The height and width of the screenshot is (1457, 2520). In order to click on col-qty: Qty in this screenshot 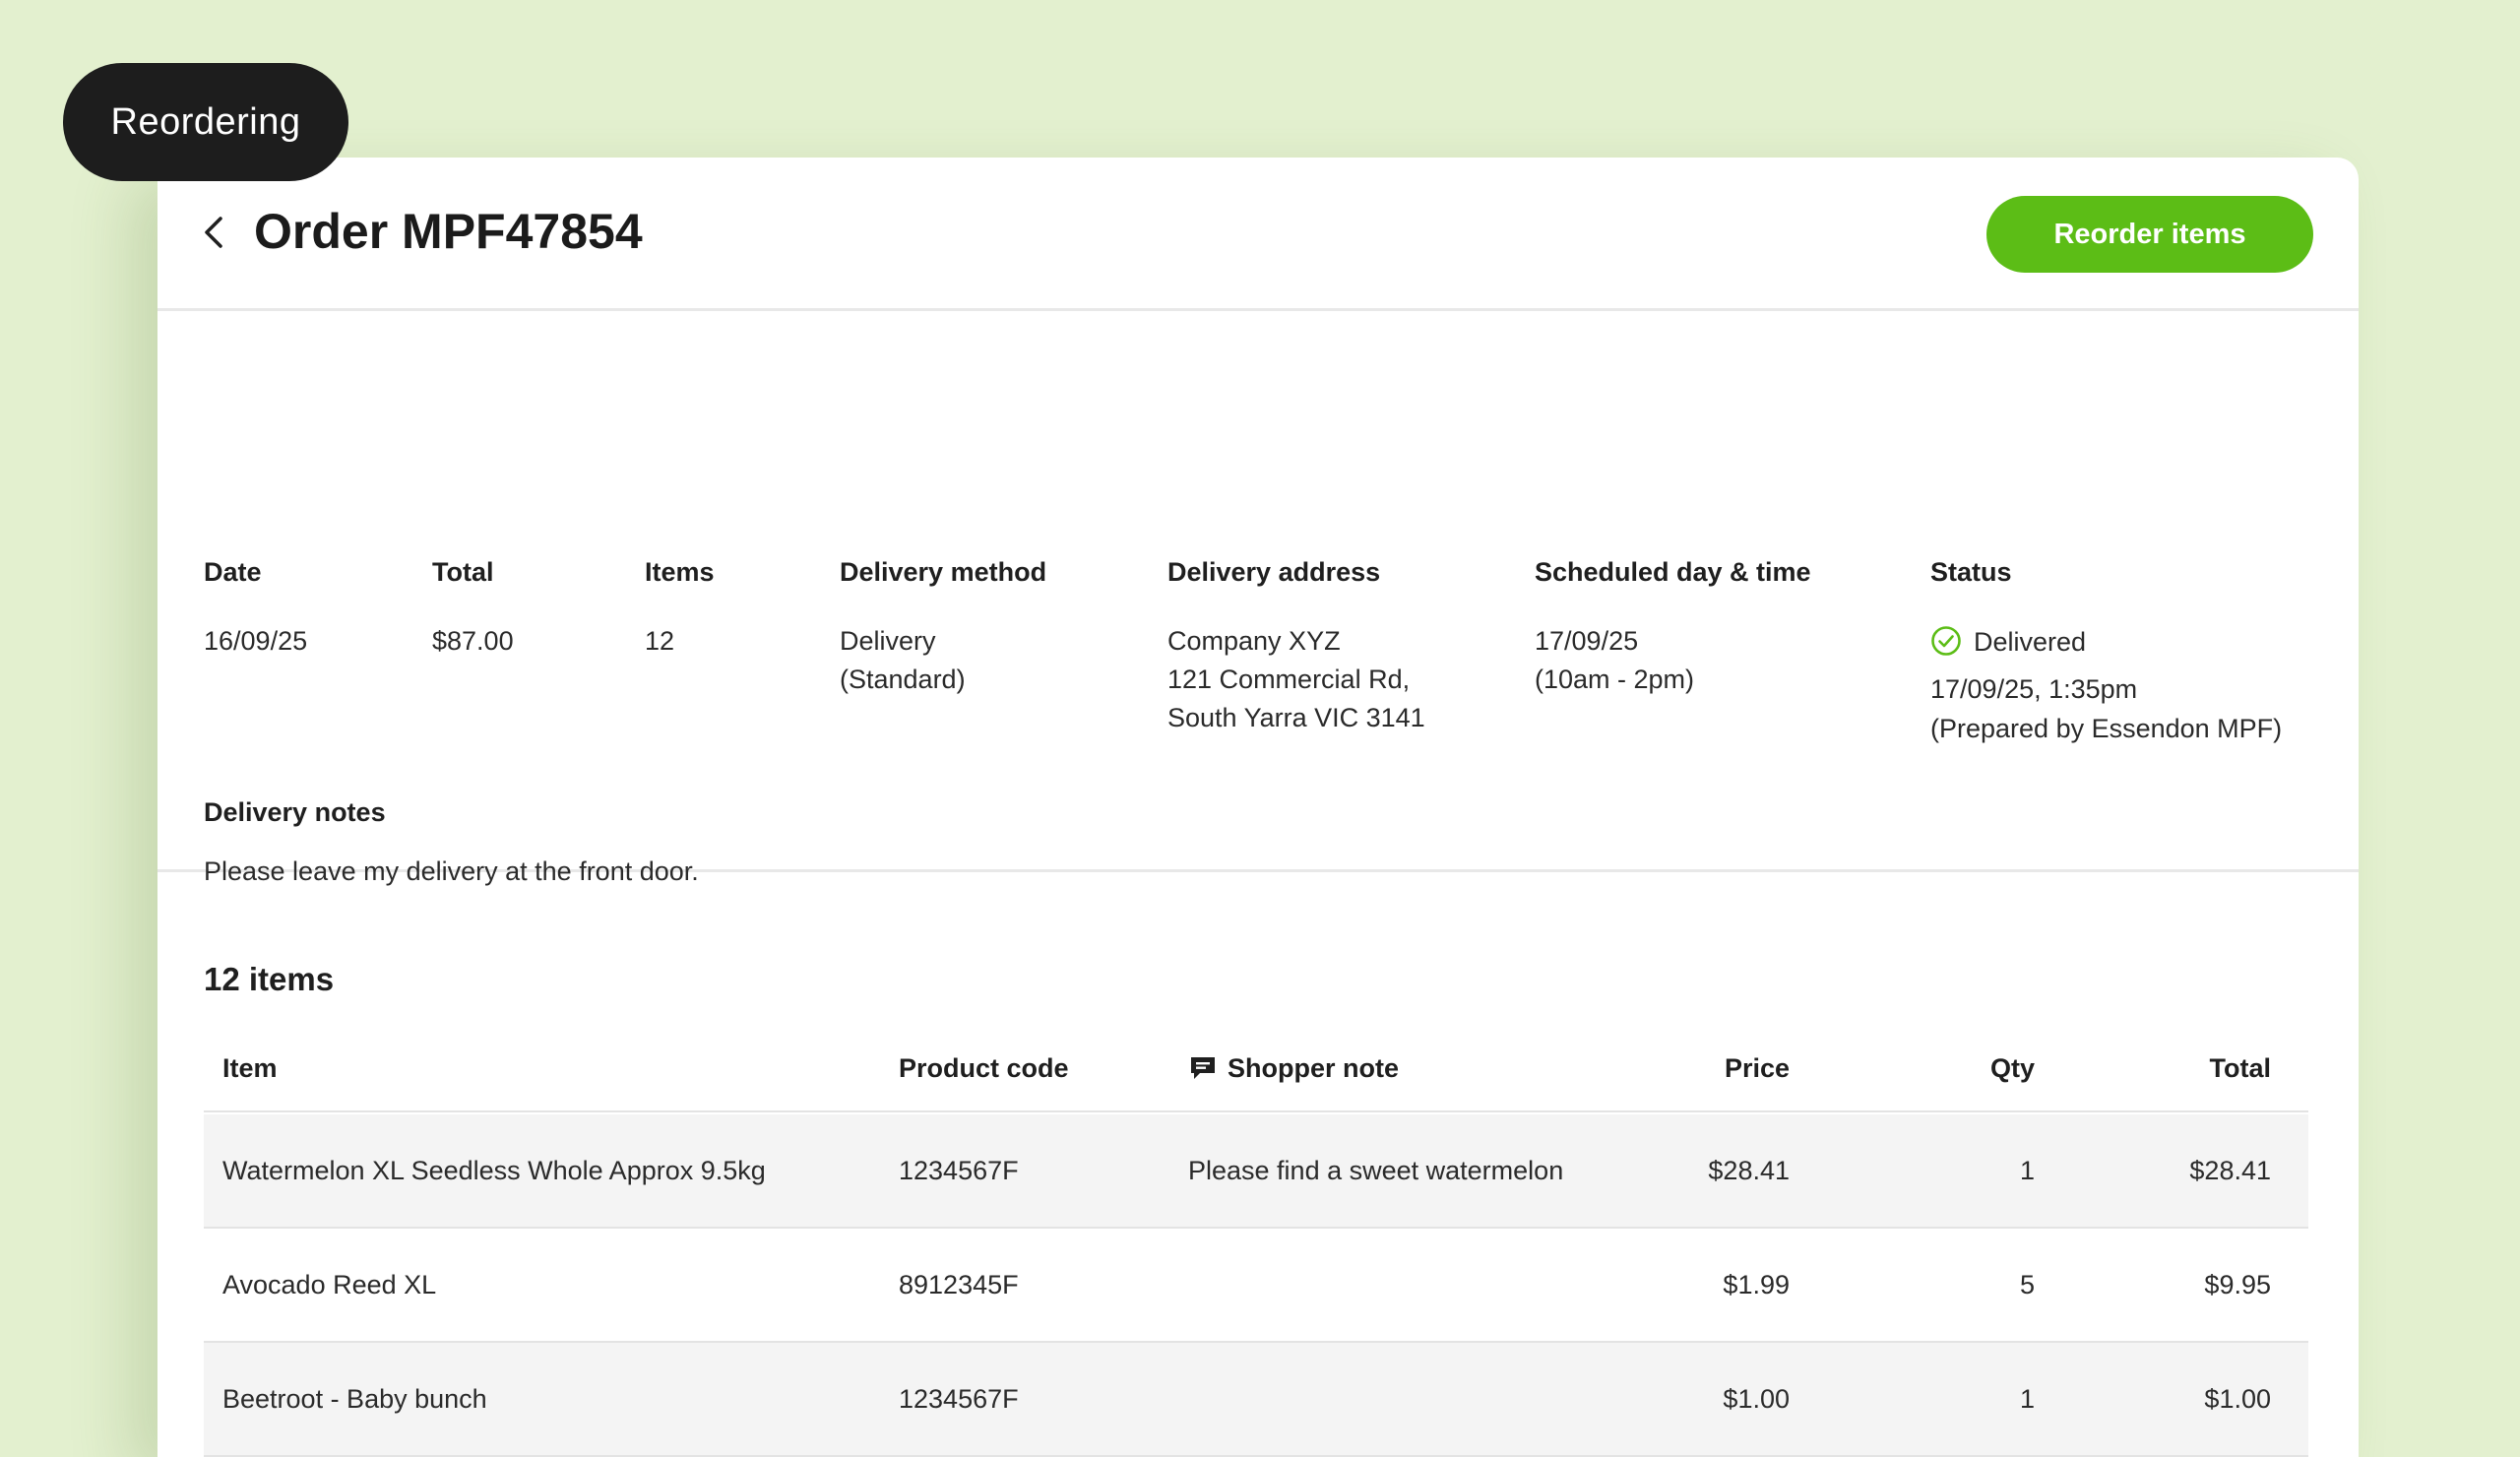, I will do `click(2012, 1068)`.